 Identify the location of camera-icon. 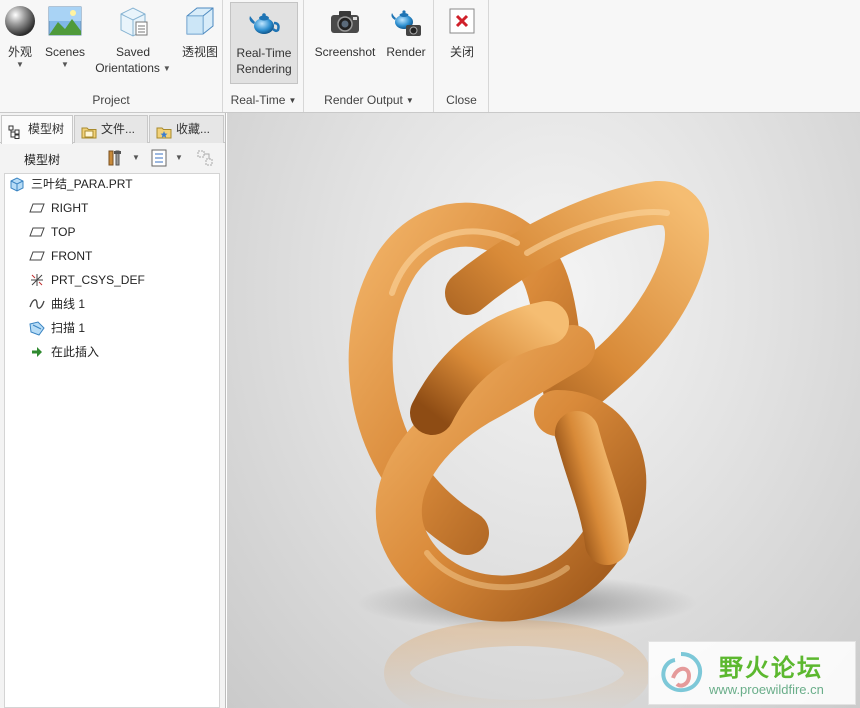
(345, 21).